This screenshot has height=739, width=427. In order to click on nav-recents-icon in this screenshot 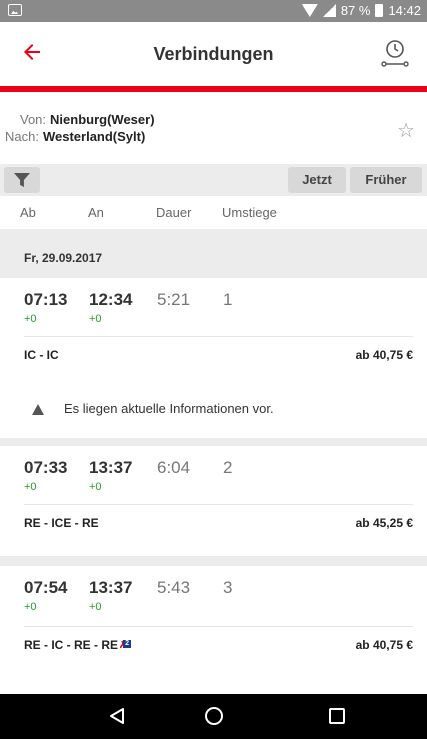, I will do `click(337, 716)`.